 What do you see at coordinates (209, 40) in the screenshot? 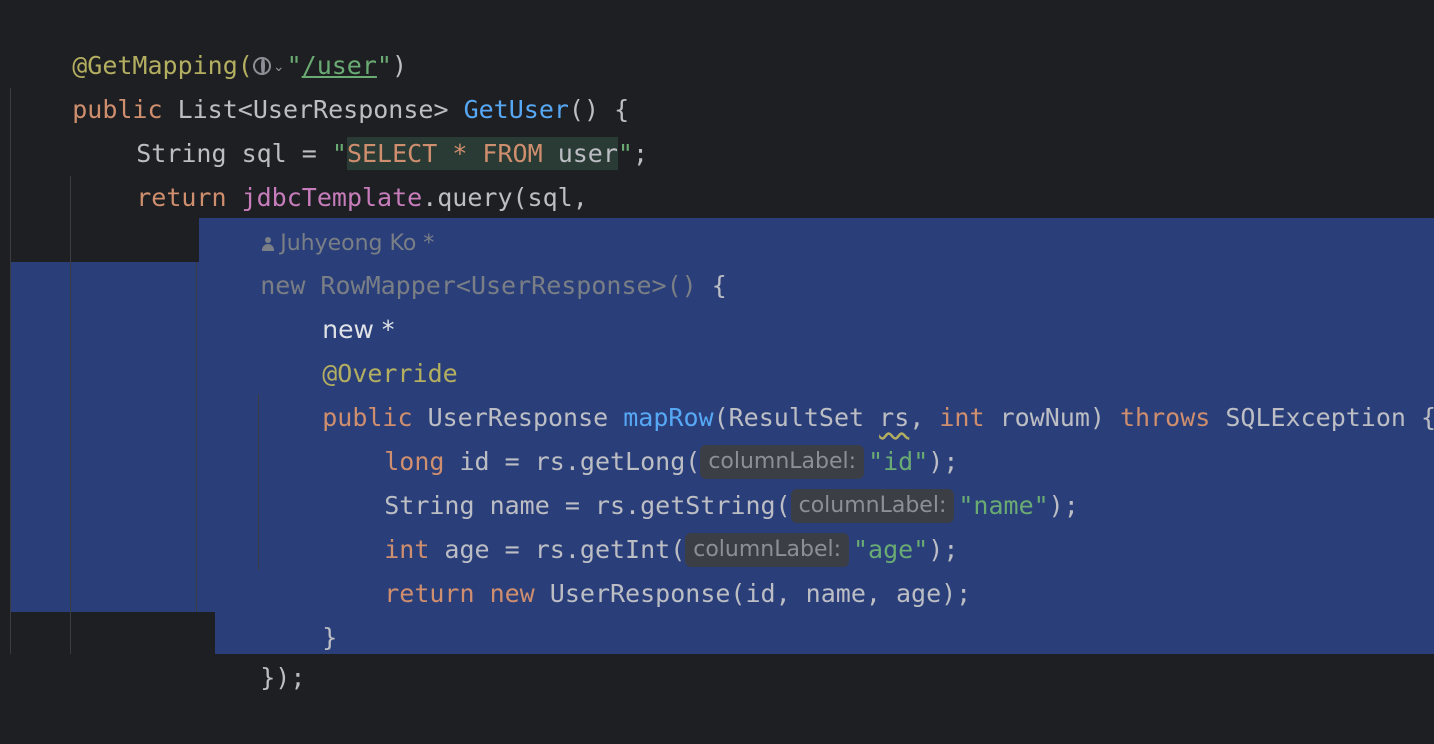
I see `code-line-1: @GetMapping(⌄"/user")` at bounding box center [209, 40].